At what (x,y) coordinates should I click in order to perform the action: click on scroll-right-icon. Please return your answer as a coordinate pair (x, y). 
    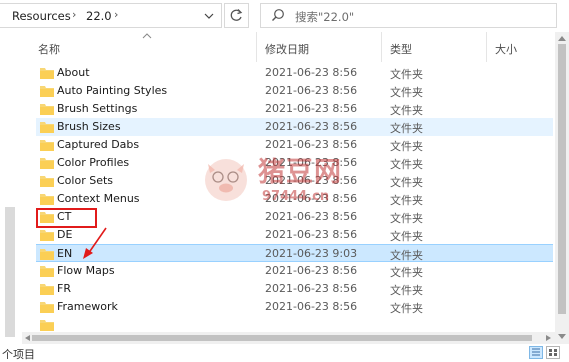
    Looking at the image, I should click on (549, 338).